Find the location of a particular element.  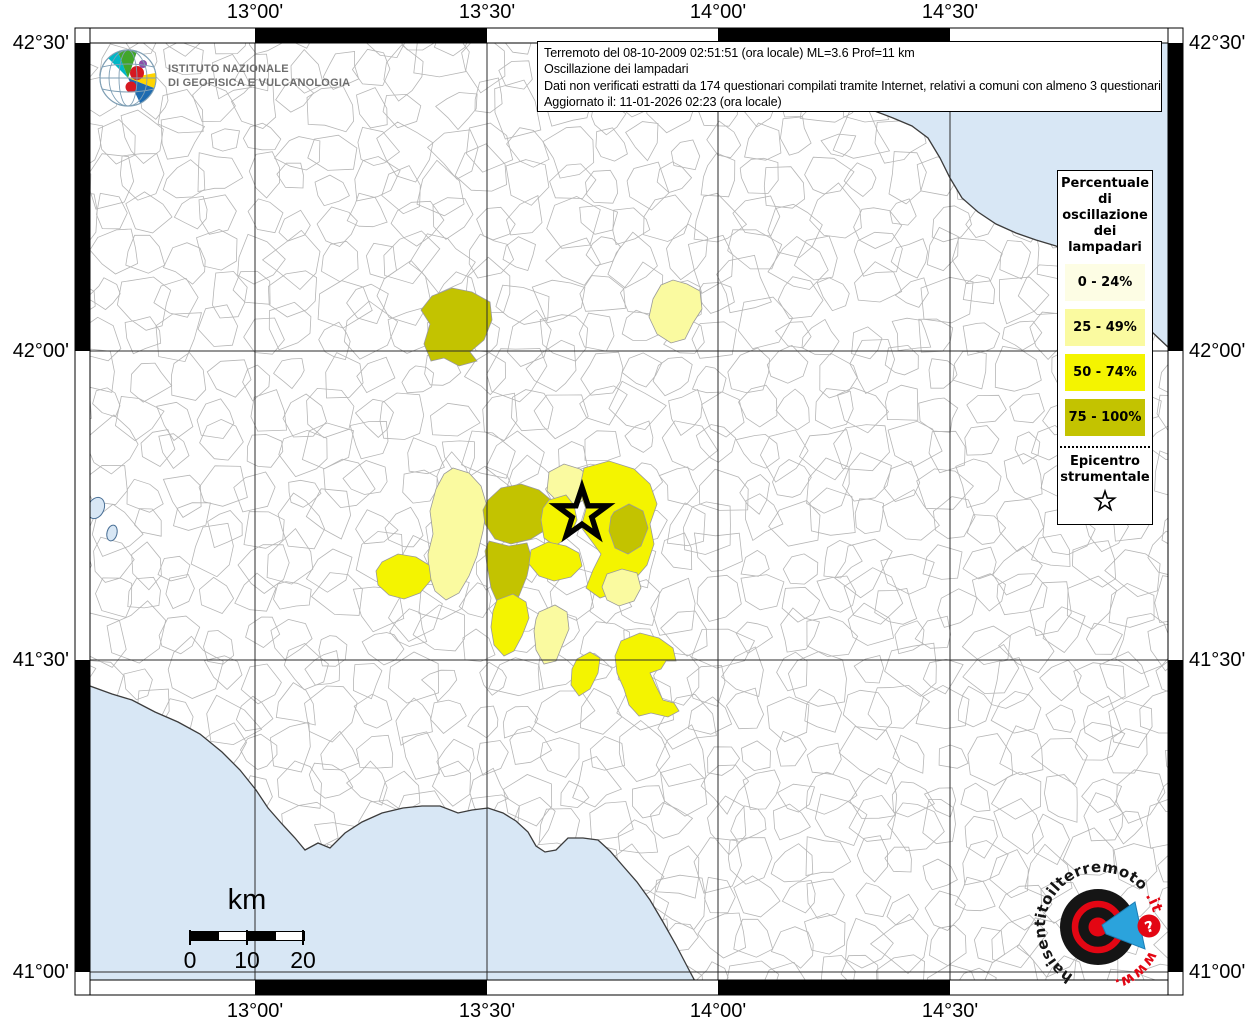

lat-label-right-0: 42°30' is located at coordinates (1217, 43).